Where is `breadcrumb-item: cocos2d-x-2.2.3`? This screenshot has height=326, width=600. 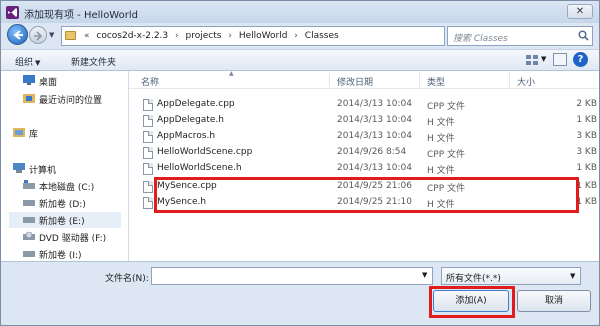 breadcrumb-item: cocos2d-x-2.2.3 is located at coordinates (132, 36).